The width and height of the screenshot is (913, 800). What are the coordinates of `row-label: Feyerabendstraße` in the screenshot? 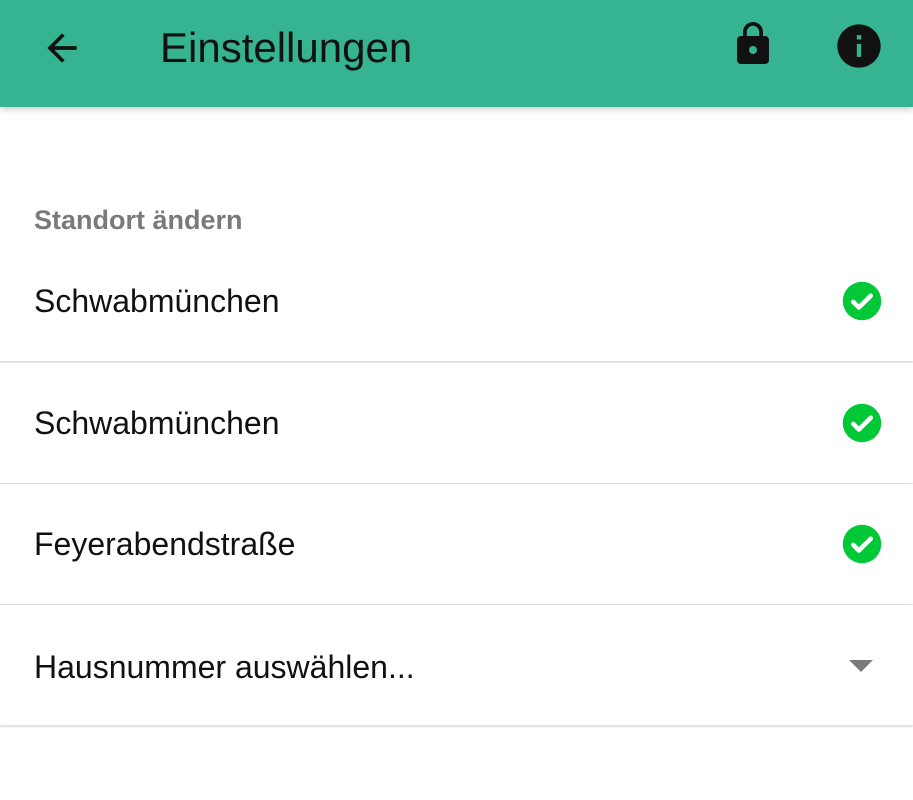 It's located at (165, 544).